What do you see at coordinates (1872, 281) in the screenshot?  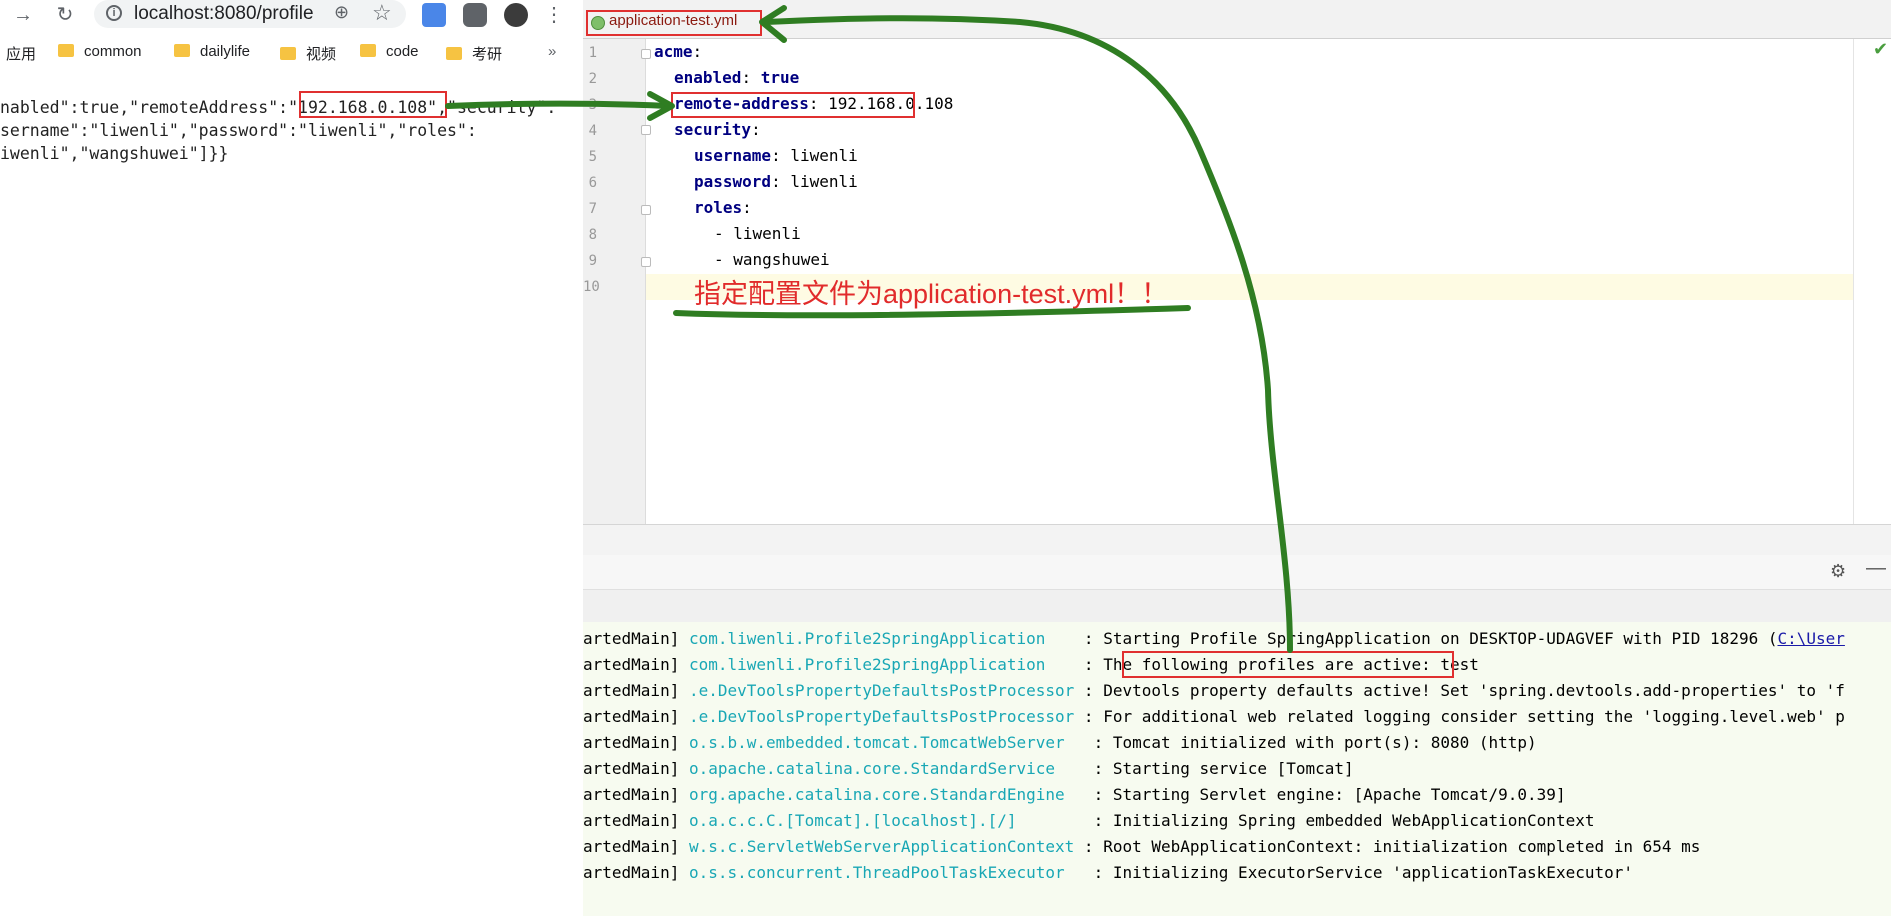 I see `editor-right-gutter` at bounding box center [1872, 281].